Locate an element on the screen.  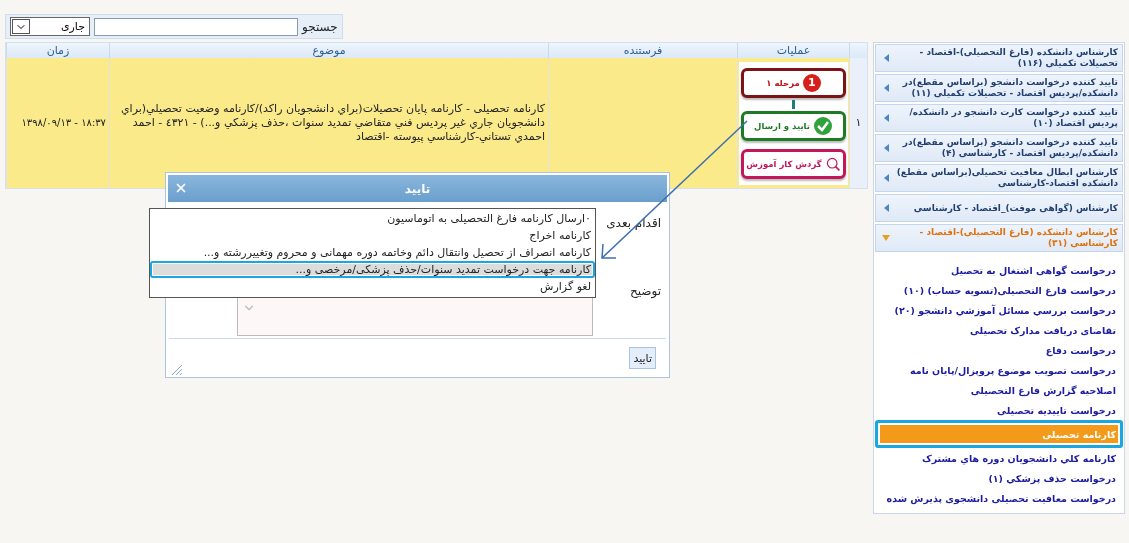
workflow-button: تایید و ارسال is located at coordinates (793, 125).